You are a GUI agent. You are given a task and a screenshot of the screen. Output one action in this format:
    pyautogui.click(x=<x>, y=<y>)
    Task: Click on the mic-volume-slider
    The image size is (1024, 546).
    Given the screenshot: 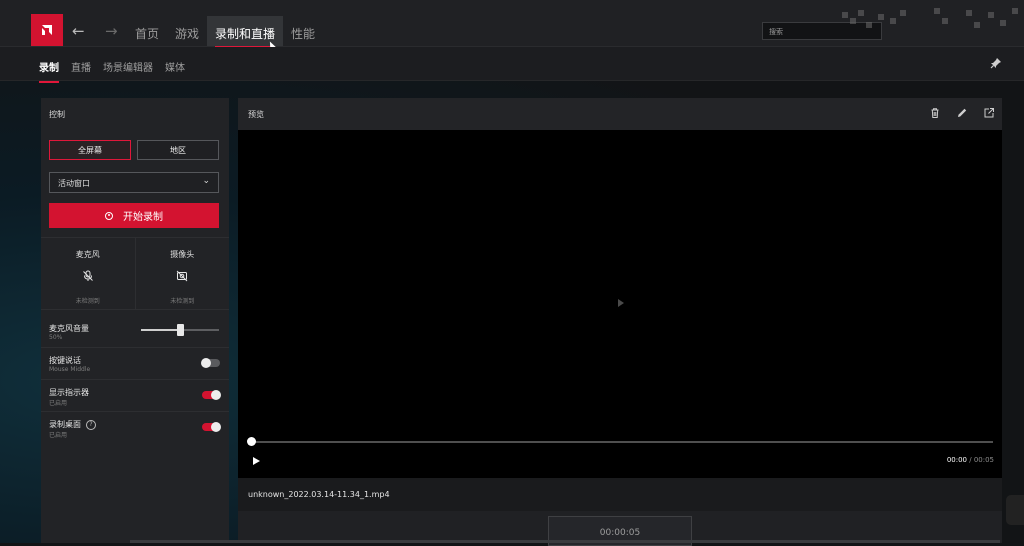 What is the action you would take?
    pyautogui.click(x=180, y=330)
    